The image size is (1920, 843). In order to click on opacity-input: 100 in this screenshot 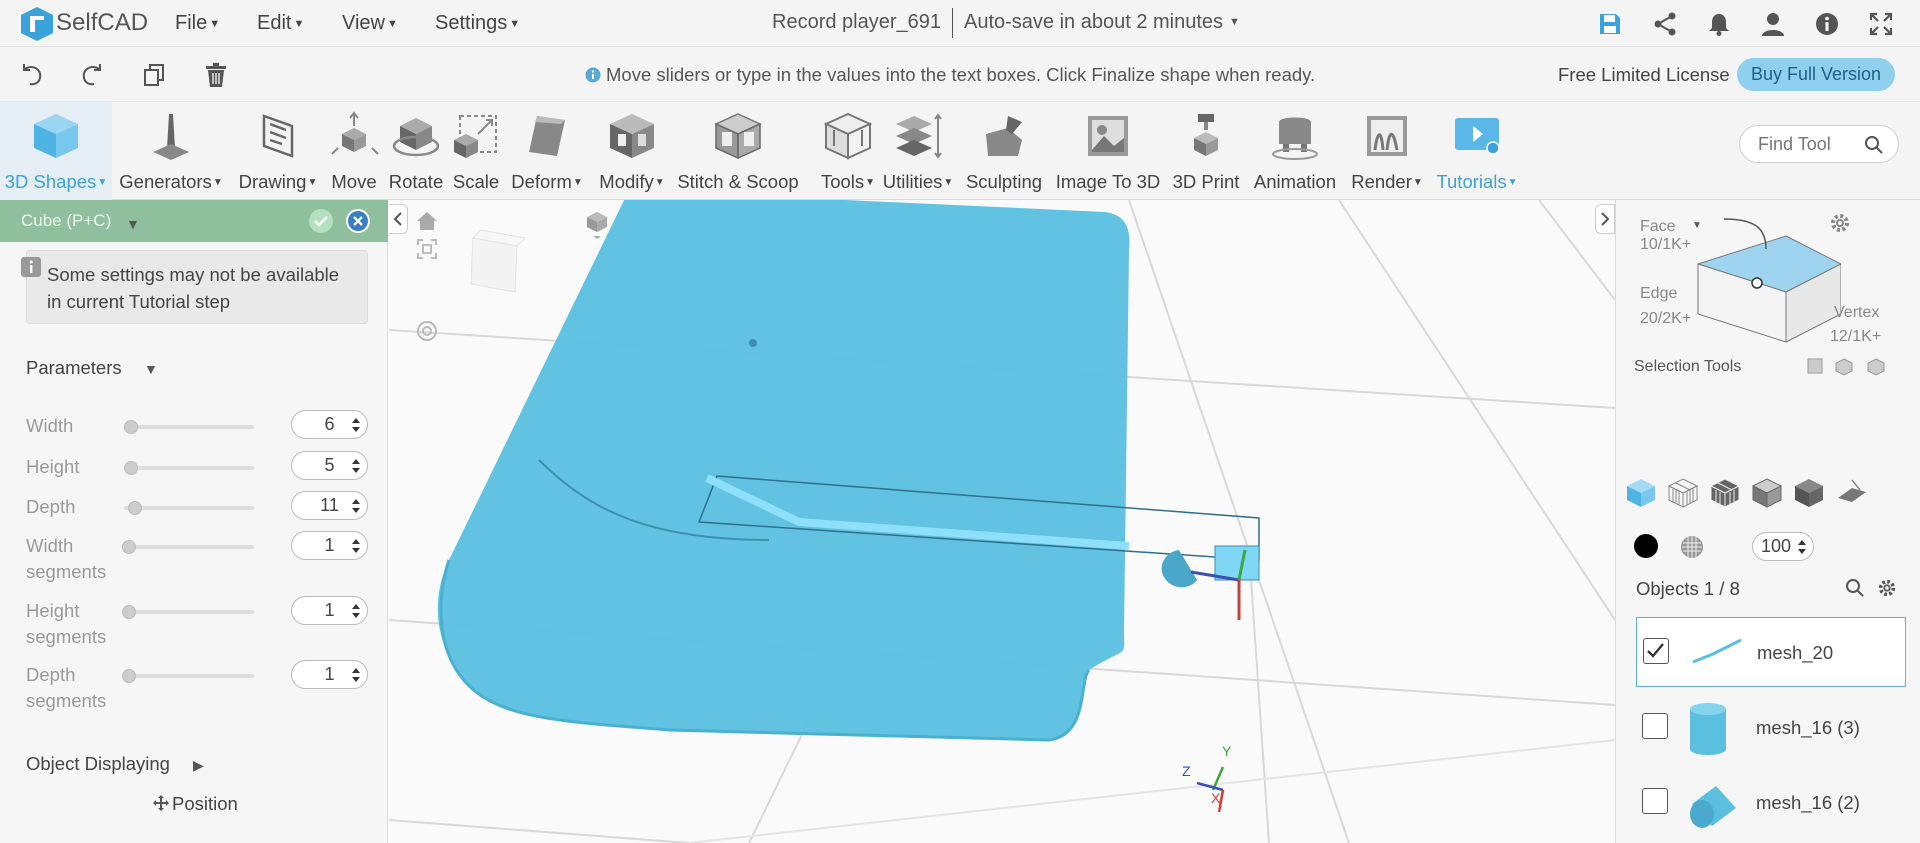, I will do `click(1783, 546)`.